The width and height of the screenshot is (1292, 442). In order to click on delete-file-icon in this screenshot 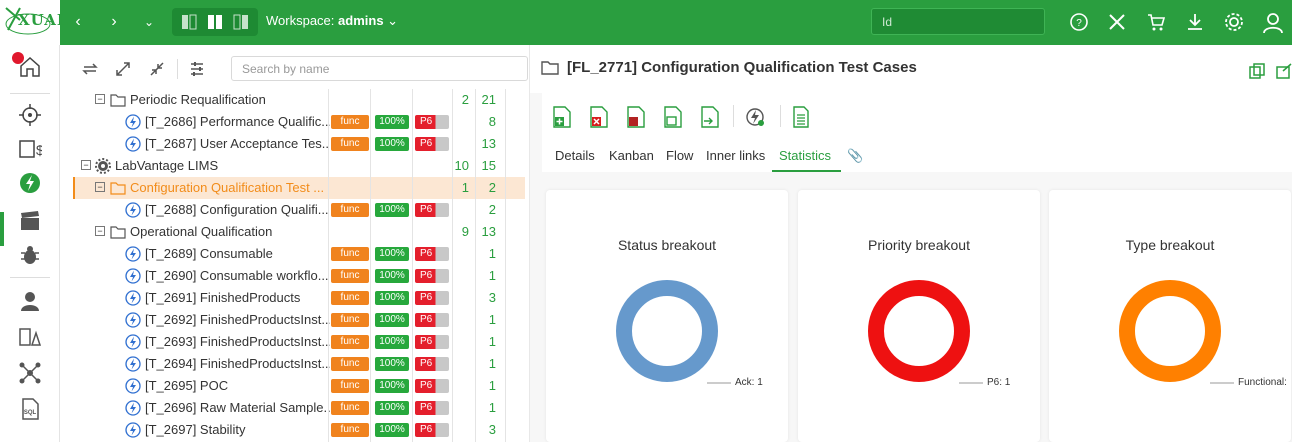, I will do `click(599, 117)`.